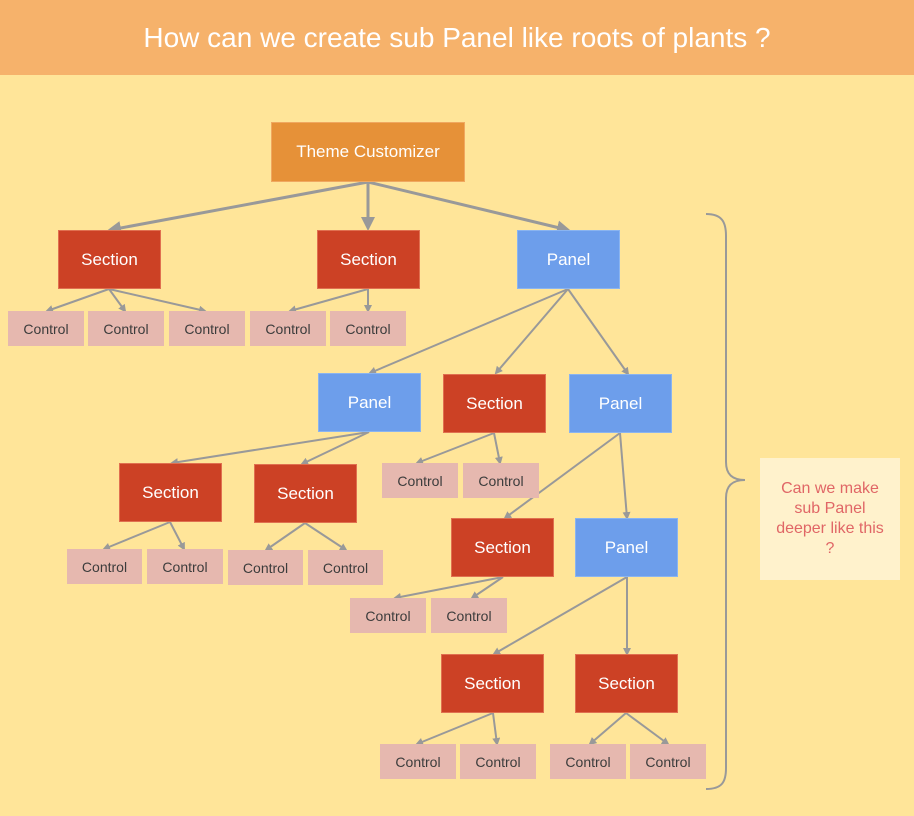  Describe the element at coordinates (647, 729) in the screenshot. I see `edge-s8-to-c17` at that location.